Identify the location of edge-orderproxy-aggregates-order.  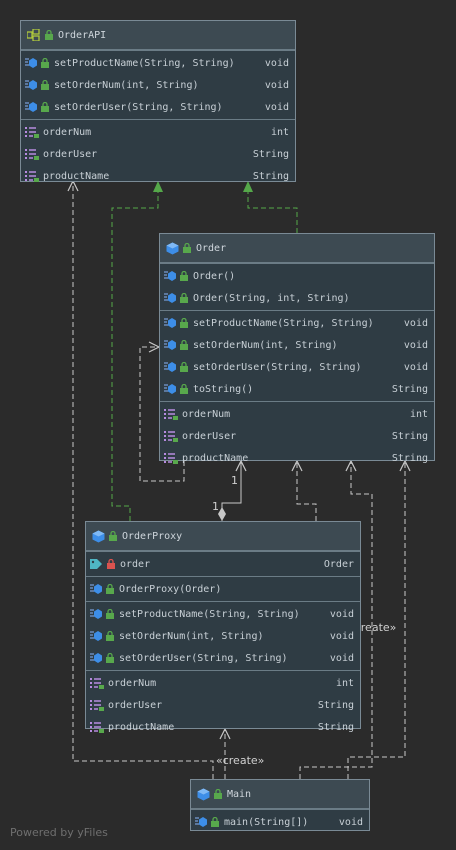
(232, 490).